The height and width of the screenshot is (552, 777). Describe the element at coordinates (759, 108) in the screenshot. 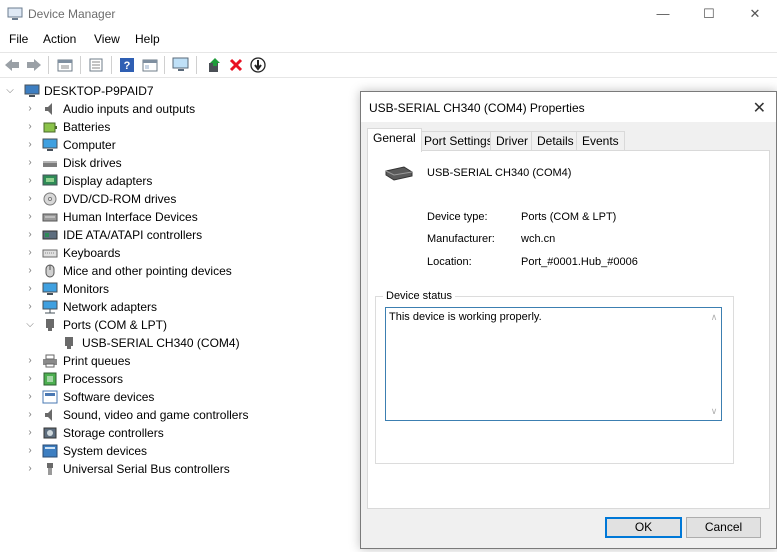

I see `dialog-close-button: ✕` at that location.